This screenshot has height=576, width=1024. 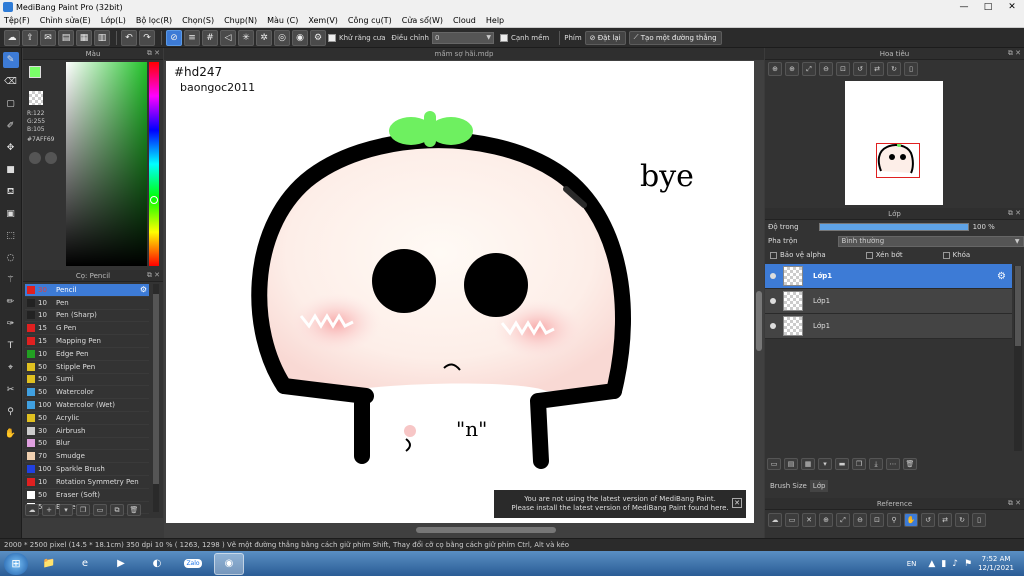 I want to click on volume-icon: ♪, so click(x=955, y=564).